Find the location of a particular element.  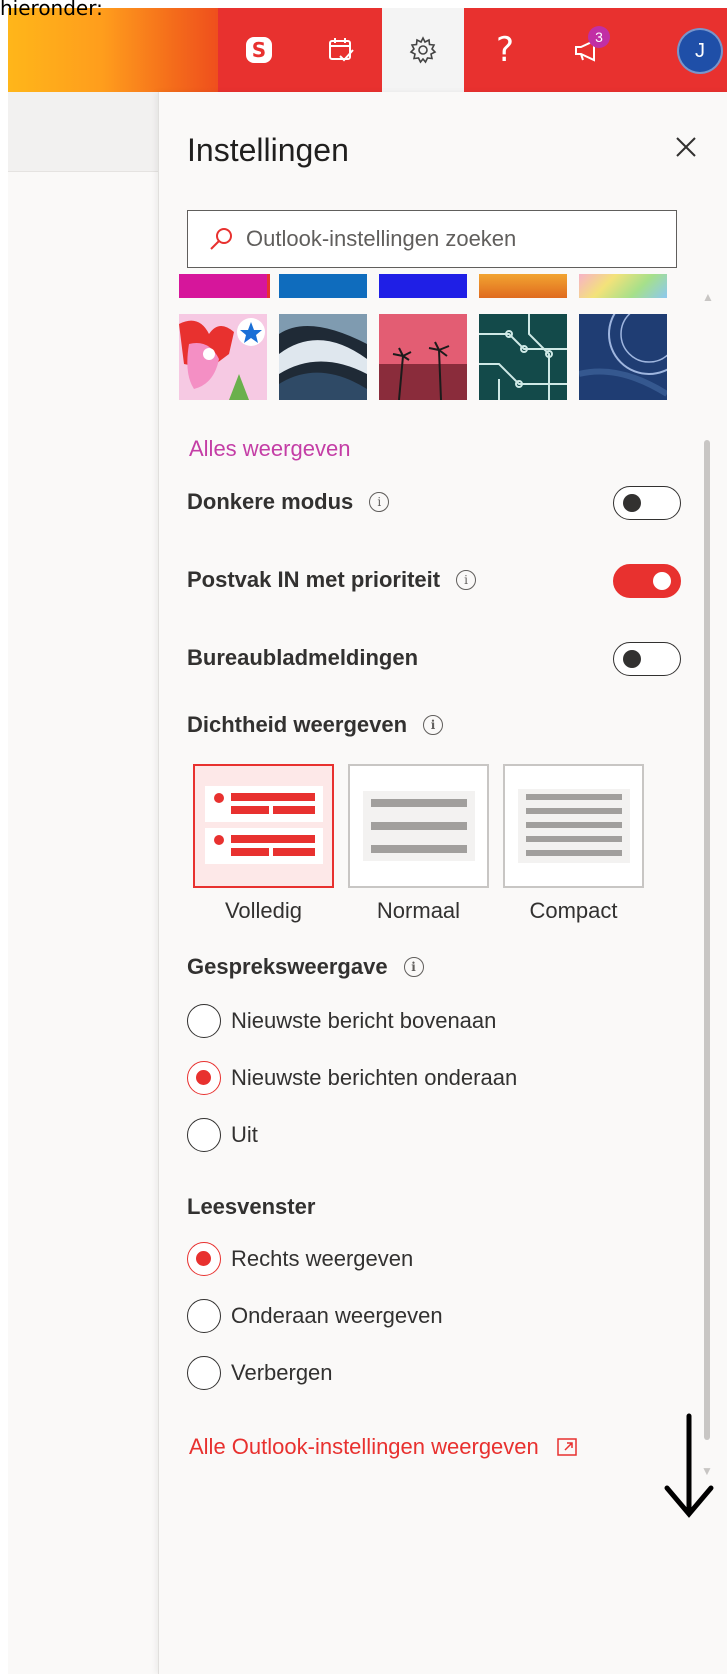

density-options is located at coordinates (418, 826).